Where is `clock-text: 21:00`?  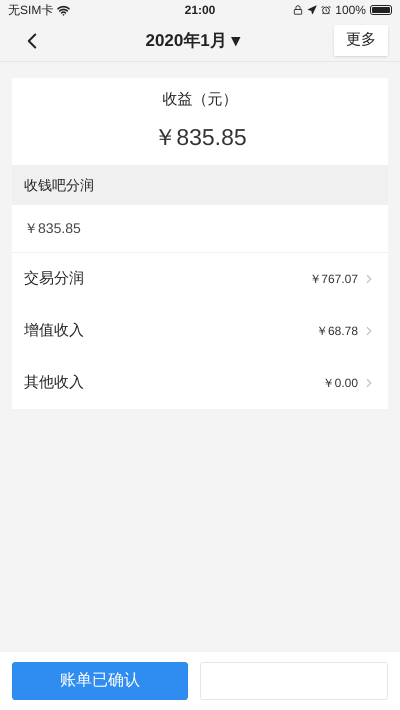
clock-text: 21:00 is located at coordinates (200, 10).